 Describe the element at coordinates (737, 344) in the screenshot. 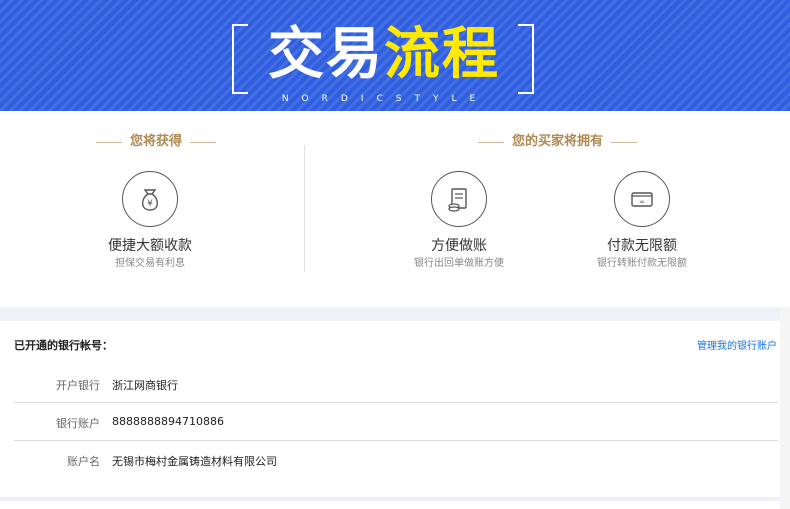

I see `manage-bank-account-link: 管理我的银行账户` at that location.